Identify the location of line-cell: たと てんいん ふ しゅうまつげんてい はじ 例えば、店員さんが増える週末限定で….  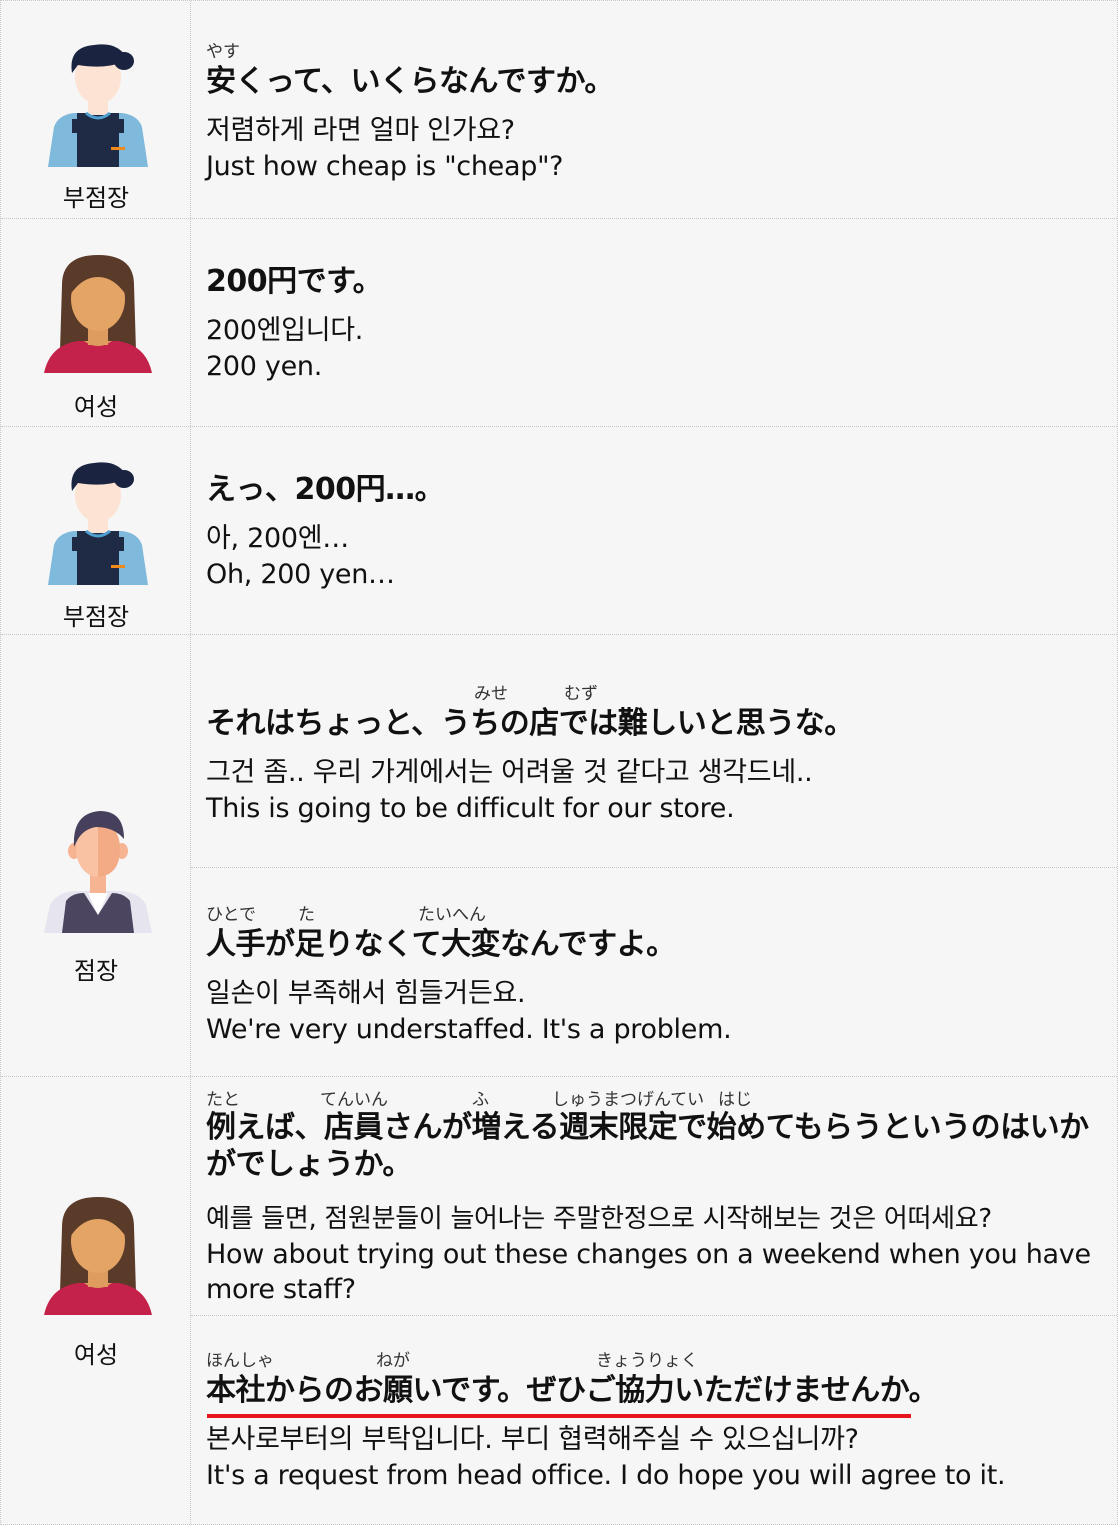
(654, 1196).